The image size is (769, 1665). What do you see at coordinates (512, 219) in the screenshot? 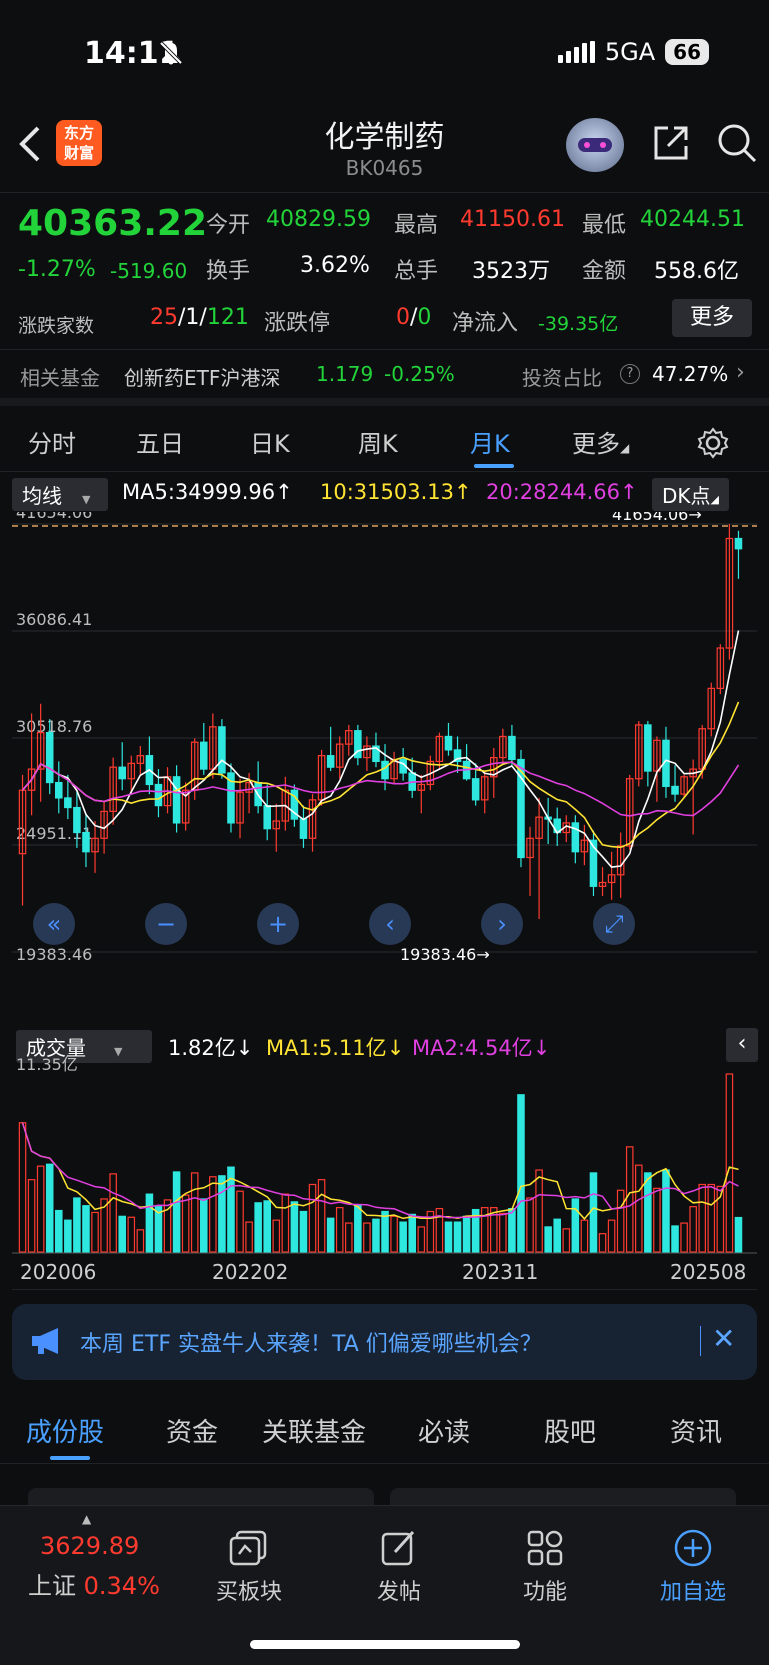
I see `high-value: 41150.61` at bounding box center [512, 219].